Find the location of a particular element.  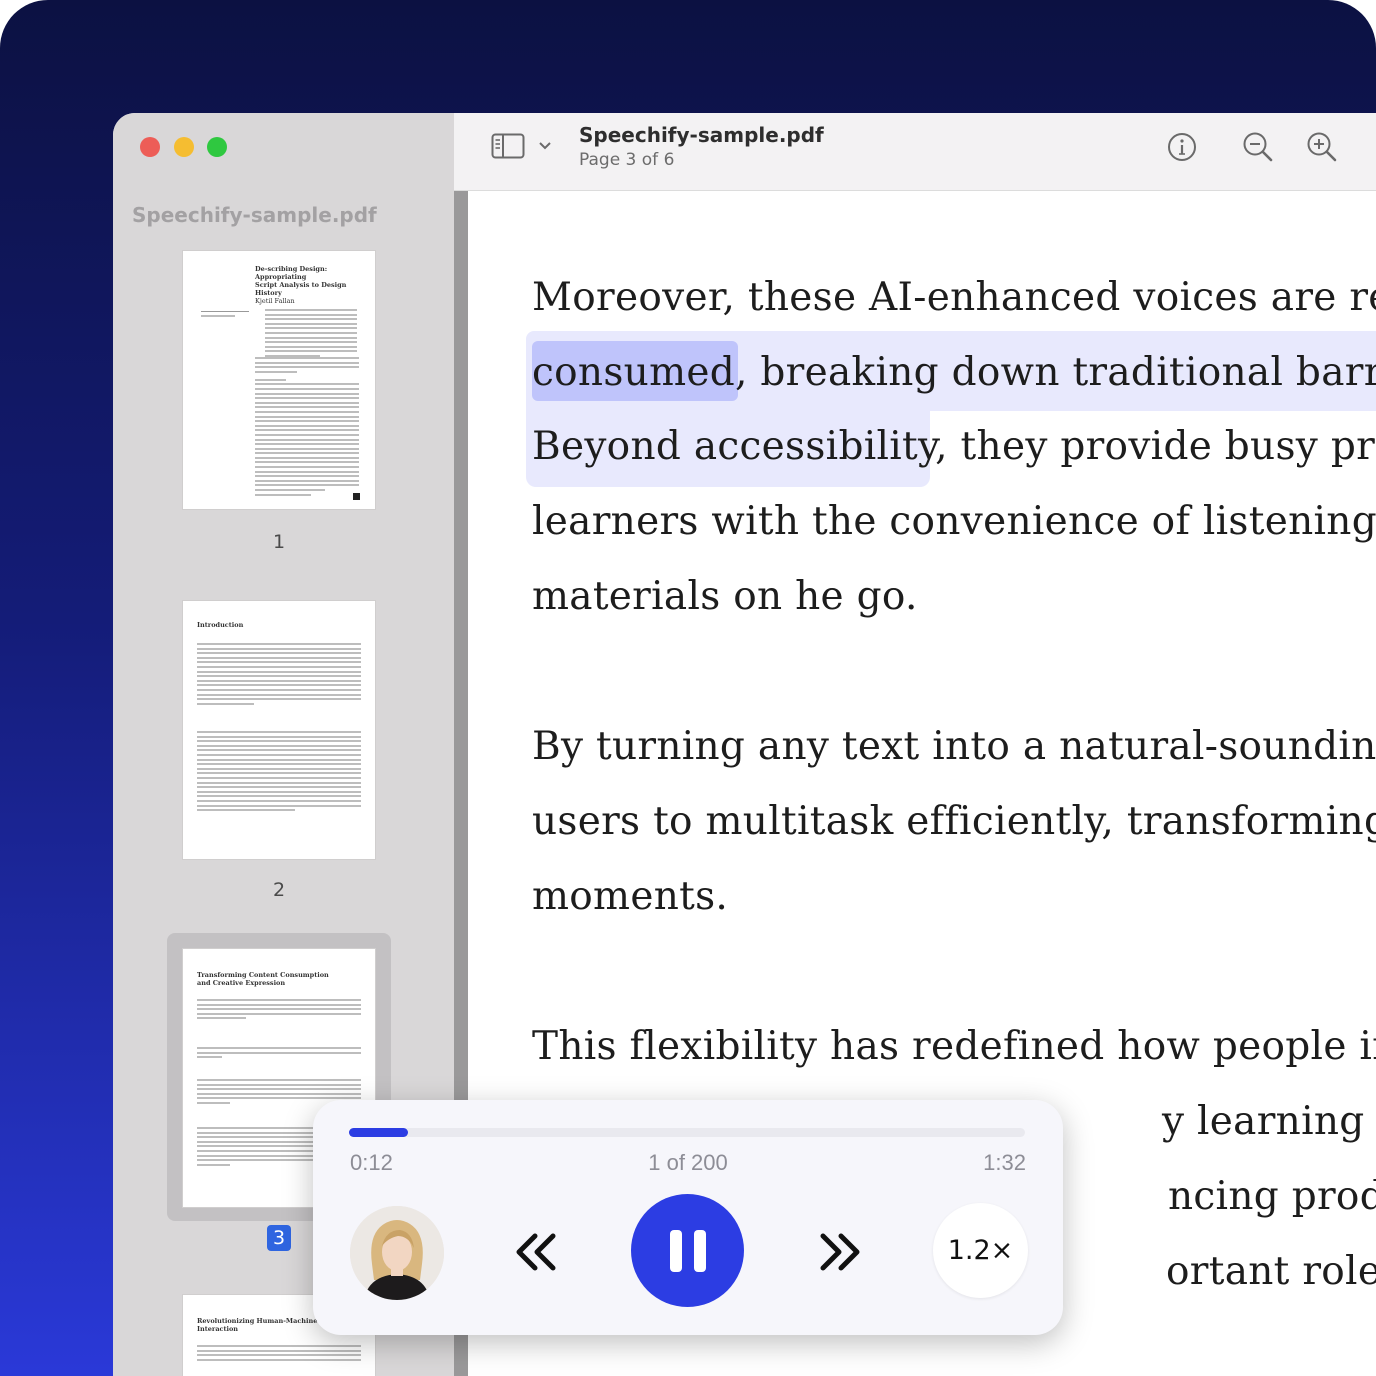

toolbar: Speechify-sample.pdf Page 3 of 6 is located at coordinates (915, 152).